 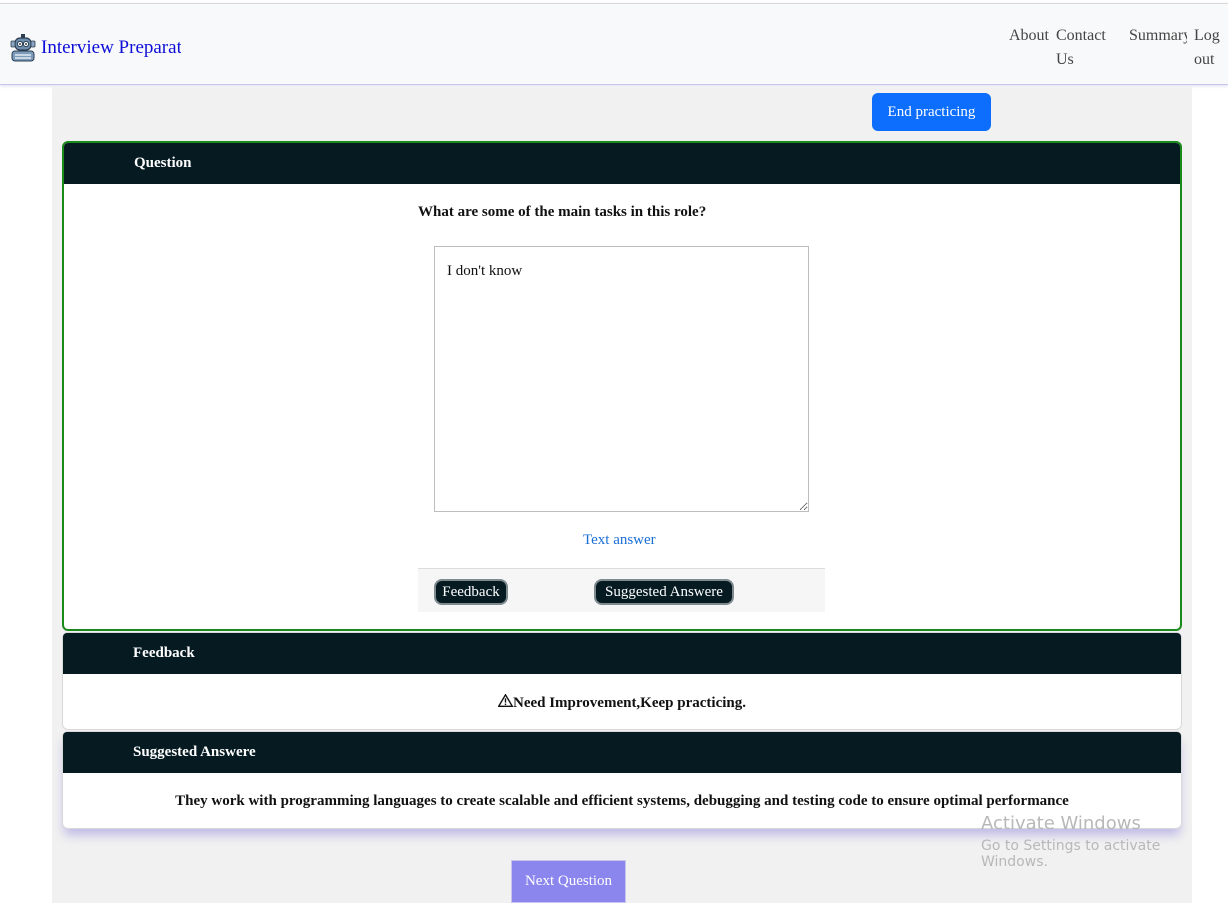 I want to click on nav-contact-link: Contact Us, so click(x=1084, y=48).